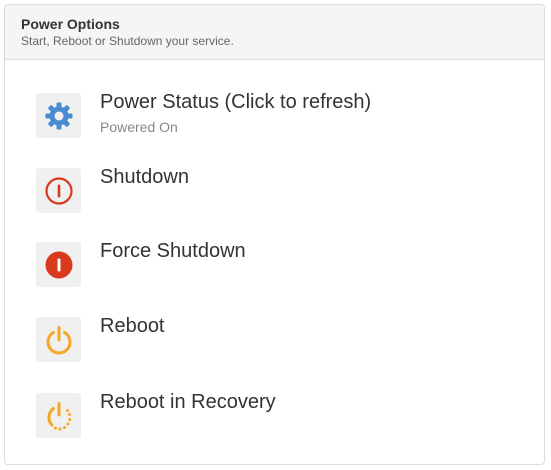 Image resolution: width=551 pixels, height=470 pixels. I want to click on reboot-recovery-option: Reboot in Recovery, so click(276, 417).